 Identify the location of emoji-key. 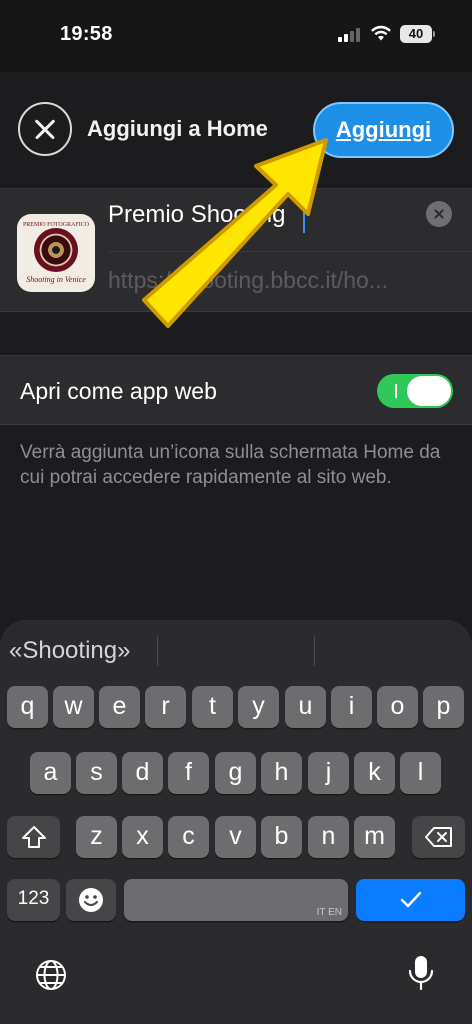
(91, 900).